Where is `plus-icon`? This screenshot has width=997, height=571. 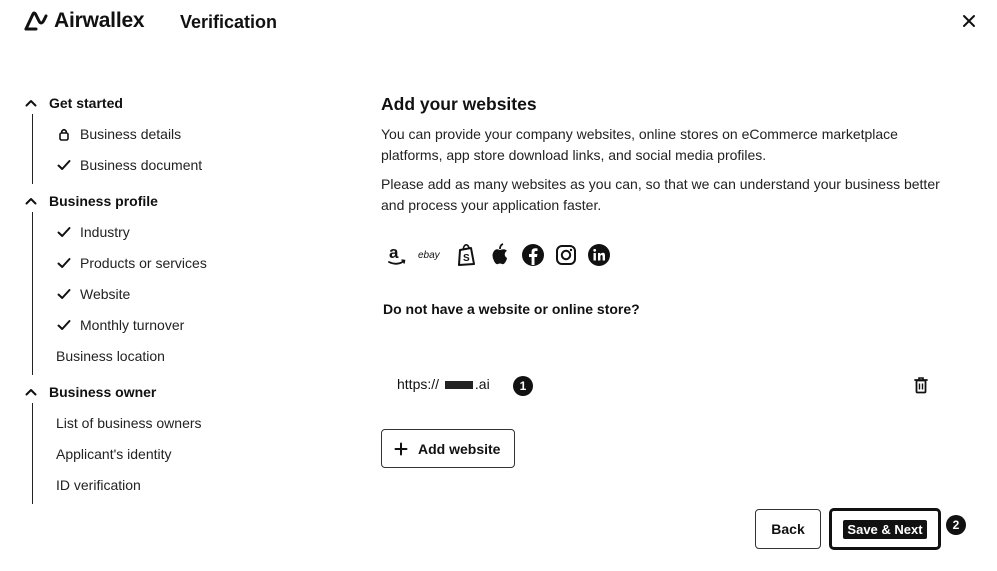 plus-icon is located at coordinates (401, 448).